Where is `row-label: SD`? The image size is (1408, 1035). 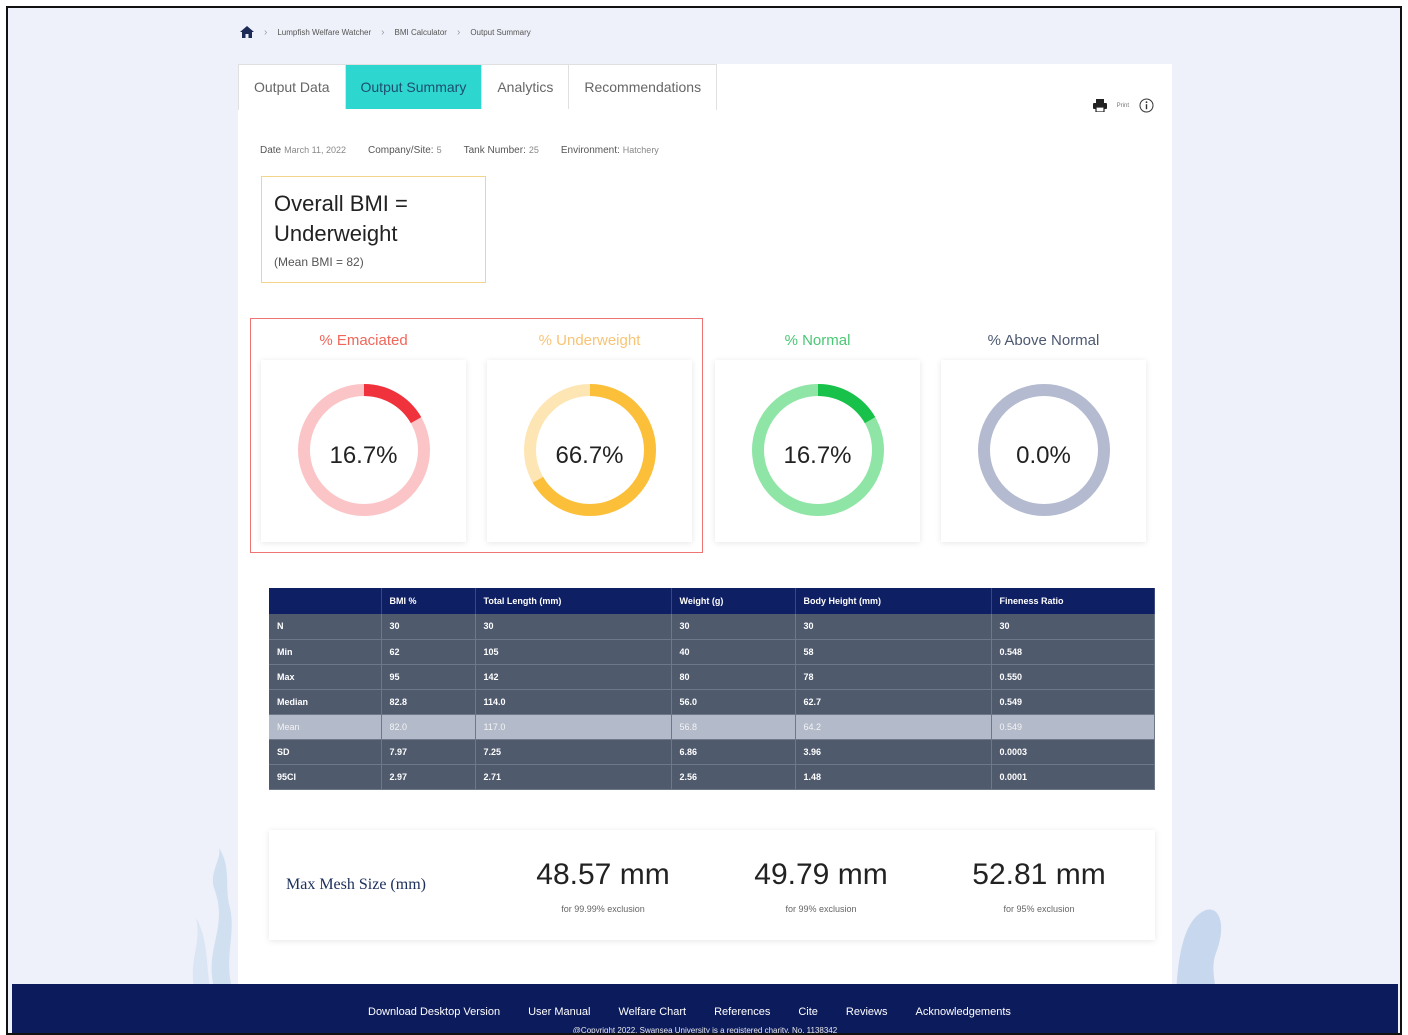
row-label: SD is located at coordinates (325, 752).